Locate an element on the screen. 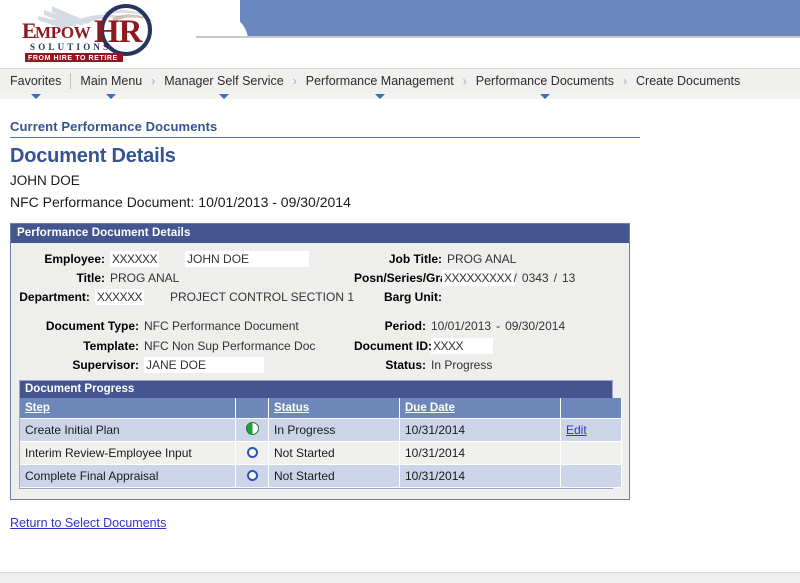 The image size is (800, 583). half-circle-green-icon is located at coordinates (252, 428).